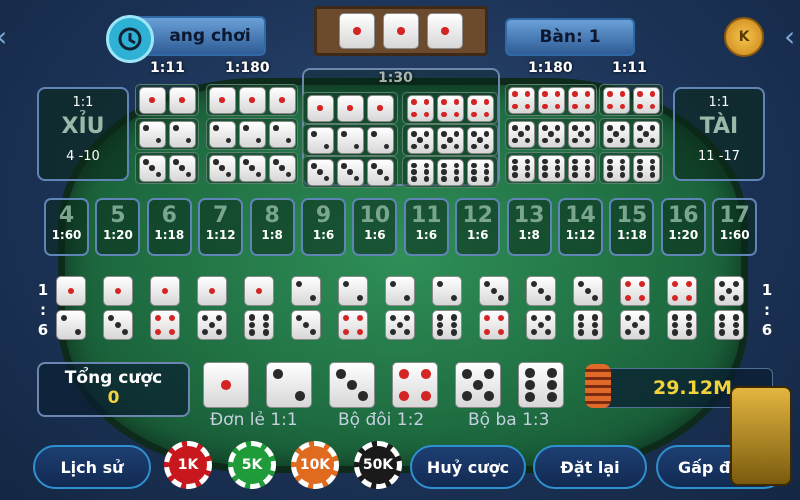  Describe the element at coordinates (415, 385) in the screenshot. I see `single-4-bet` at that location.